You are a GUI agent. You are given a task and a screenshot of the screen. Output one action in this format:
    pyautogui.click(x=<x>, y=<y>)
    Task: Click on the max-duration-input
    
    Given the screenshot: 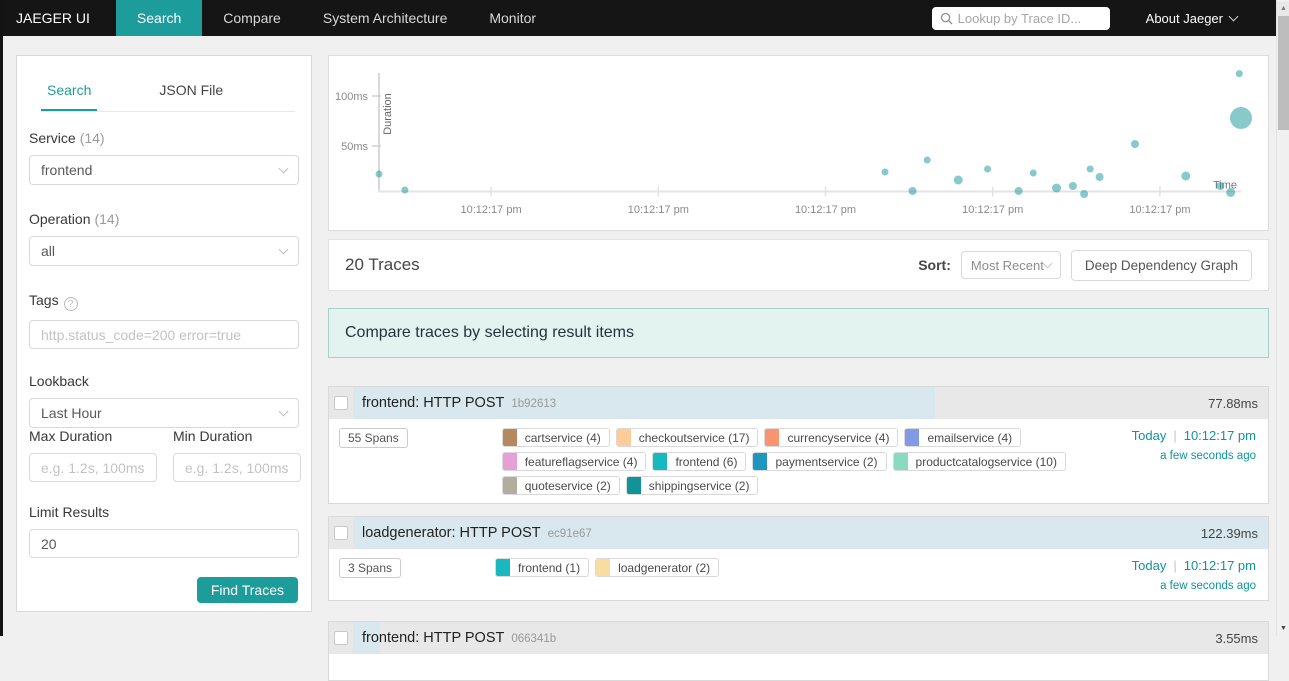 What is the action you would take?
    pyautogui.click(x=93, y=467)
    